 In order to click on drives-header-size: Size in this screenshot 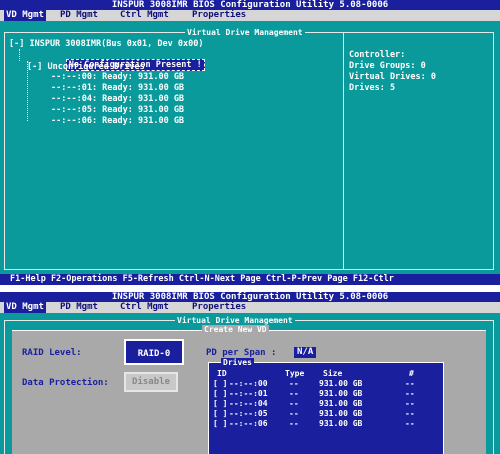, I will do `click(333, 373)`.